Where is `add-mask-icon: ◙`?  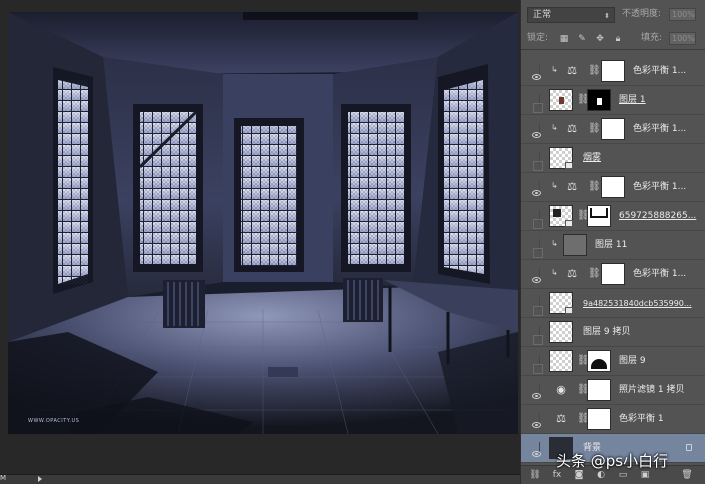
add-mask-icon: ◙ is located at coordinates (579, 475).